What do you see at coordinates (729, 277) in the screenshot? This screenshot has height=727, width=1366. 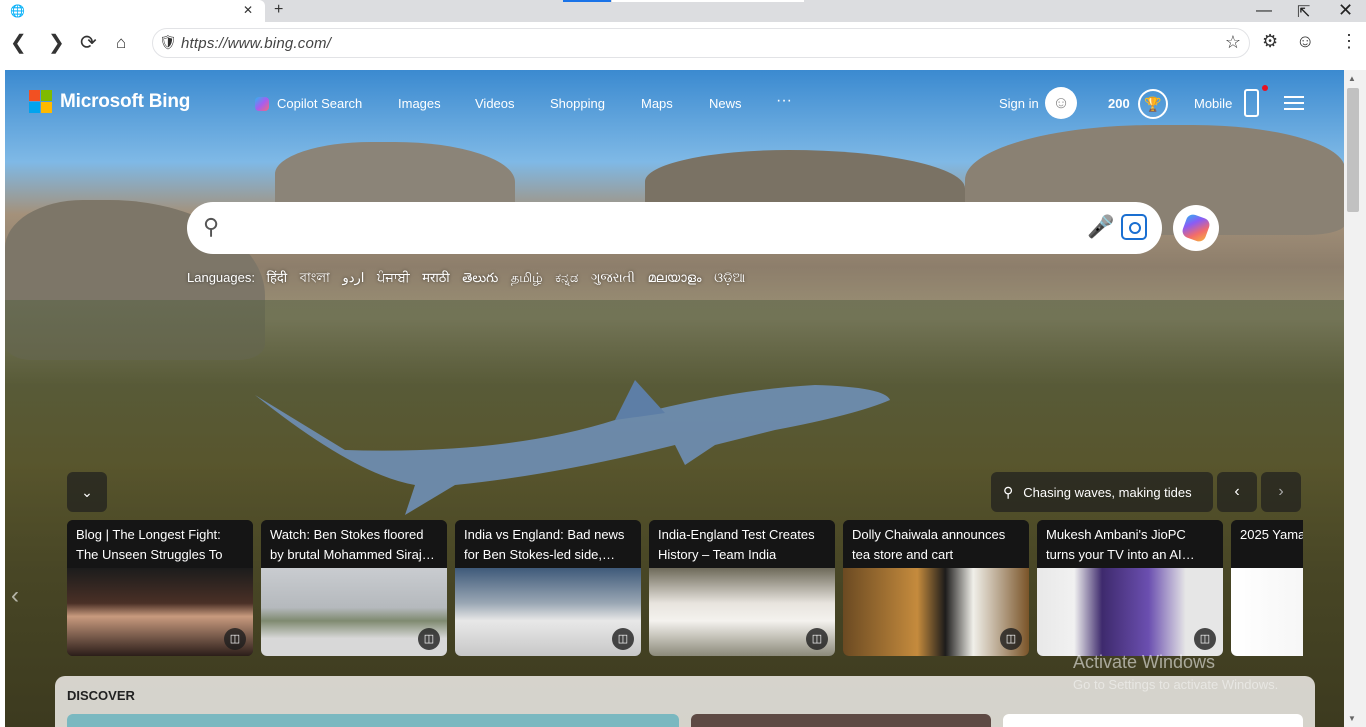 I see `language-link: ଓଡ଼ିଆ` at bounding box center [729, 277].